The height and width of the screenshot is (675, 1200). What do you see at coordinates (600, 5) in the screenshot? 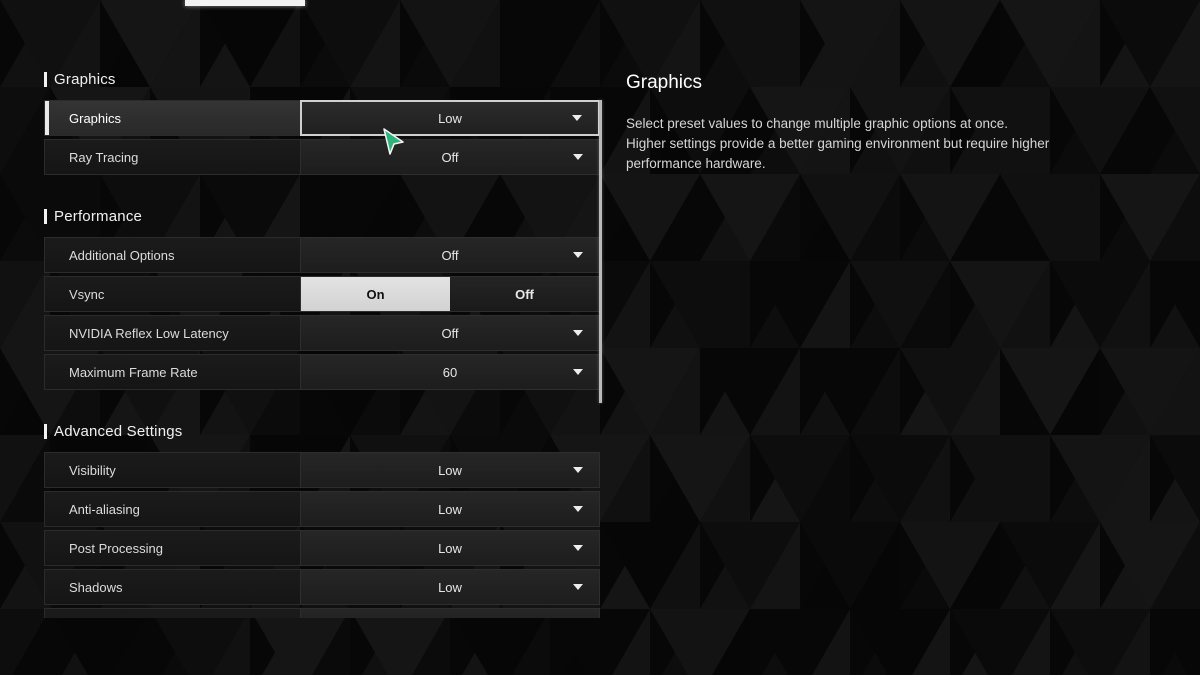
I see `tab-strip` at bounding box center [600, 5].